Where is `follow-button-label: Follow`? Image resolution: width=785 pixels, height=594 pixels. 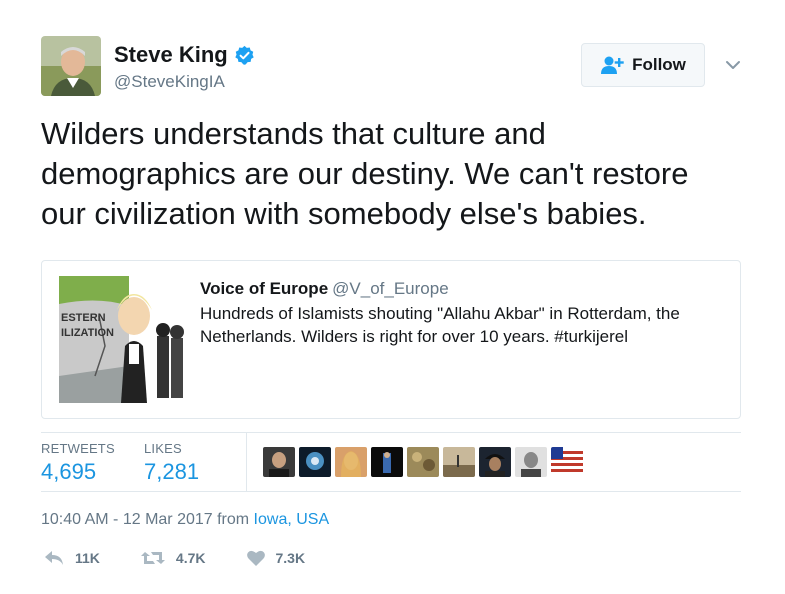 follow-button-label: Follow is located at coordinates (659, 64).